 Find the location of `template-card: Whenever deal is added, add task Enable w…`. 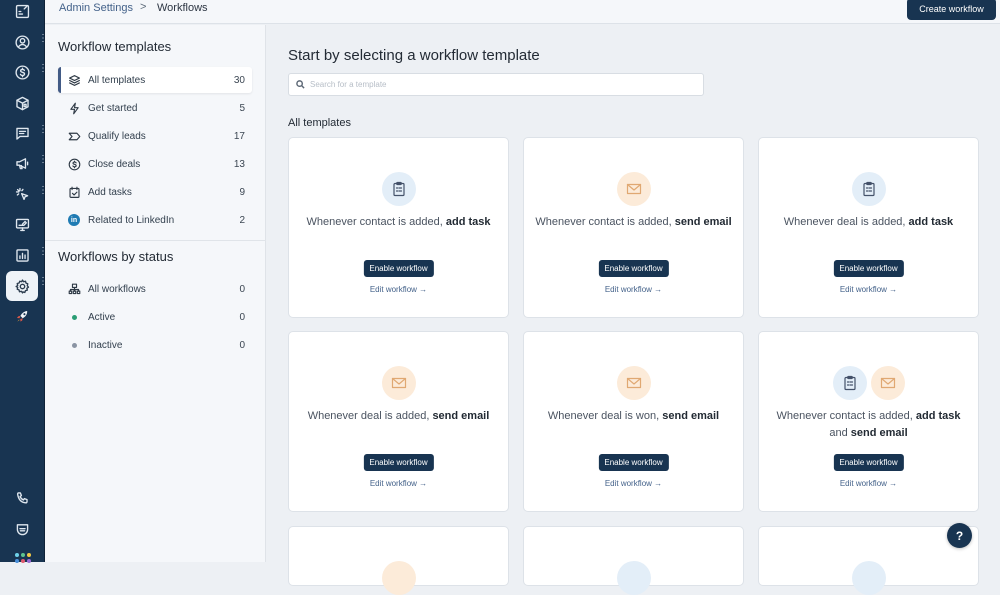

template-card: Whenever deal is added, add task Enable w… is located at coordinates (868, 227).